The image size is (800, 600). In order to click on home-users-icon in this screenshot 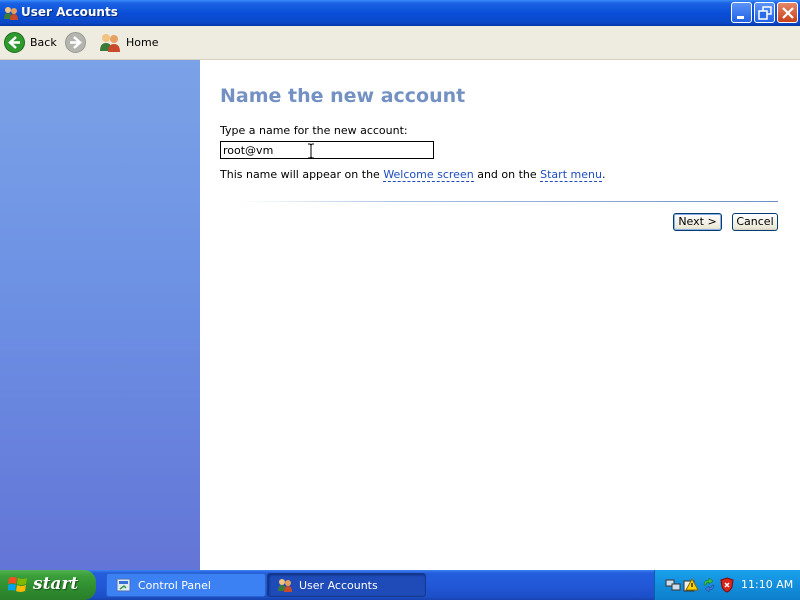, I will do `click(110, 43)`.